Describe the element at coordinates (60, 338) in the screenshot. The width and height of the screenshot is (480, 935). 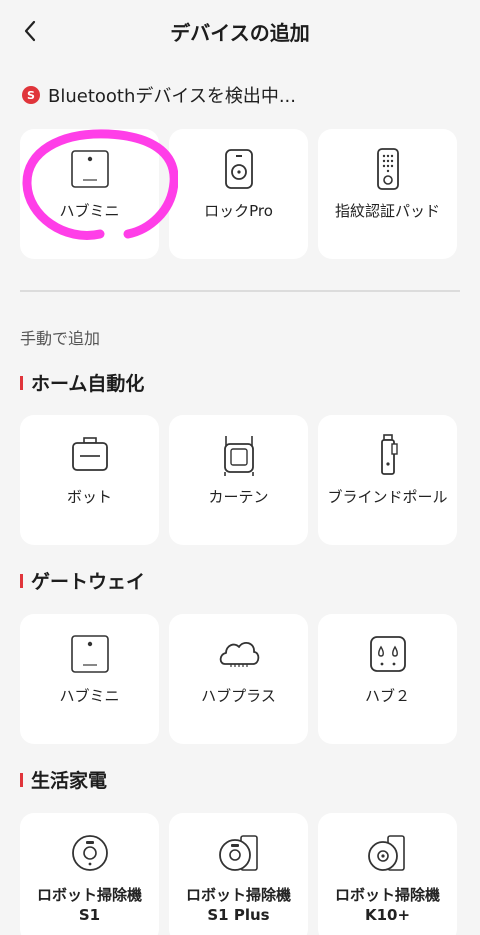
I see `manual-add-label: 手動で追加` at that location.